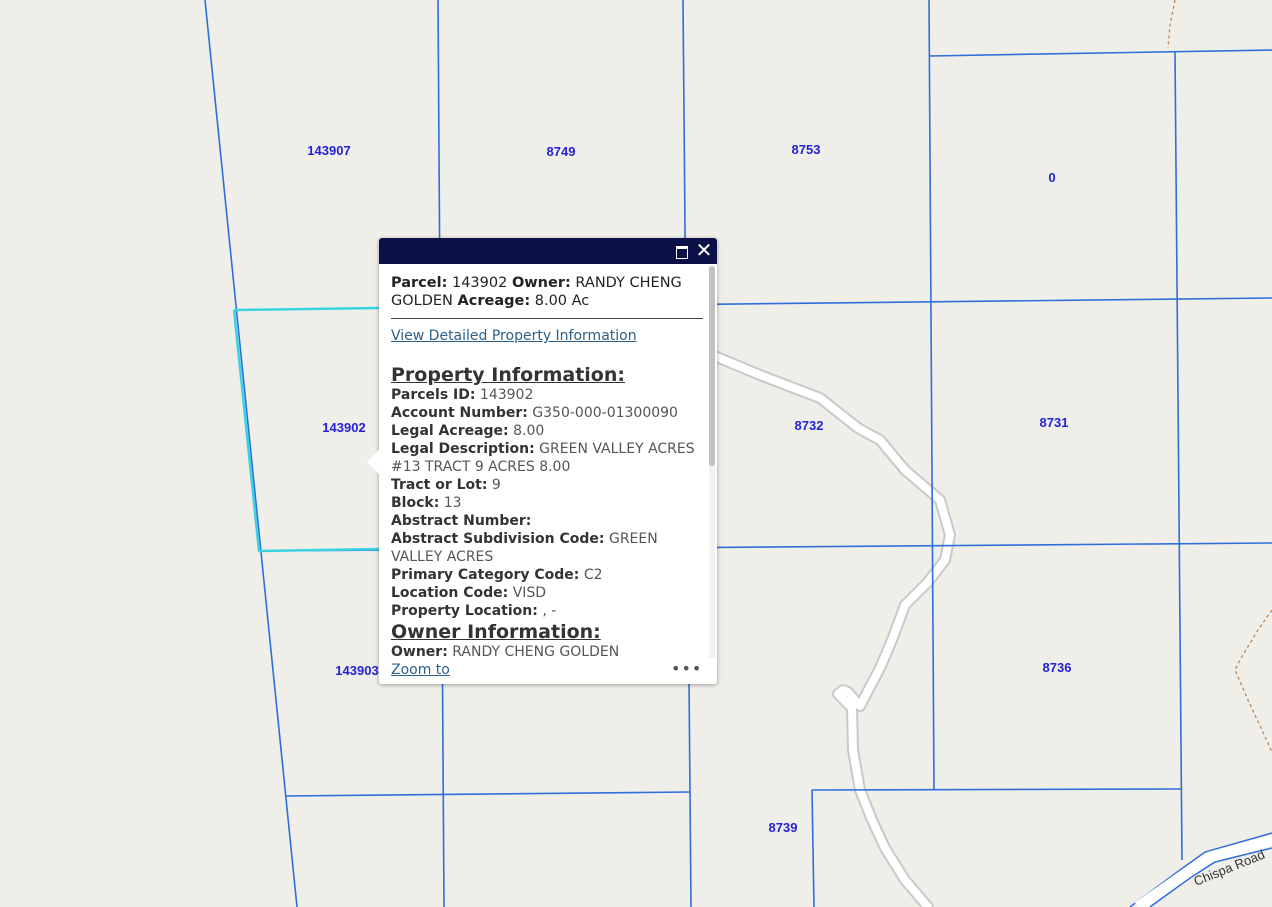 This screenshot has width=1272, height=907. Describe the element at coordinates (469, 593) in the screenshot. I see `field-row: Location Code: VISD` at that location.